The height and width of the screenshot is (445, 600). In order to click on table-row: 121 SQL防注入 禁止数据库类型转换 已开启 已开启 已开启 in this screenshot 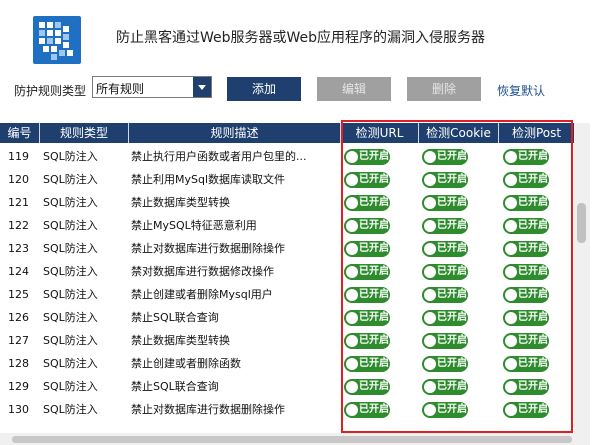, I will do `click(287, 202)`.